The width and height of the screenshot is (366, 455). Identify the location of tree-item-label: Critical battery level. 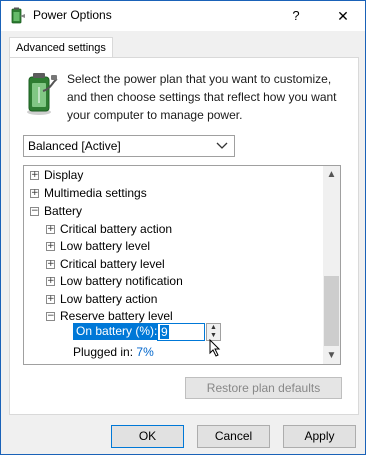
(112, 264).